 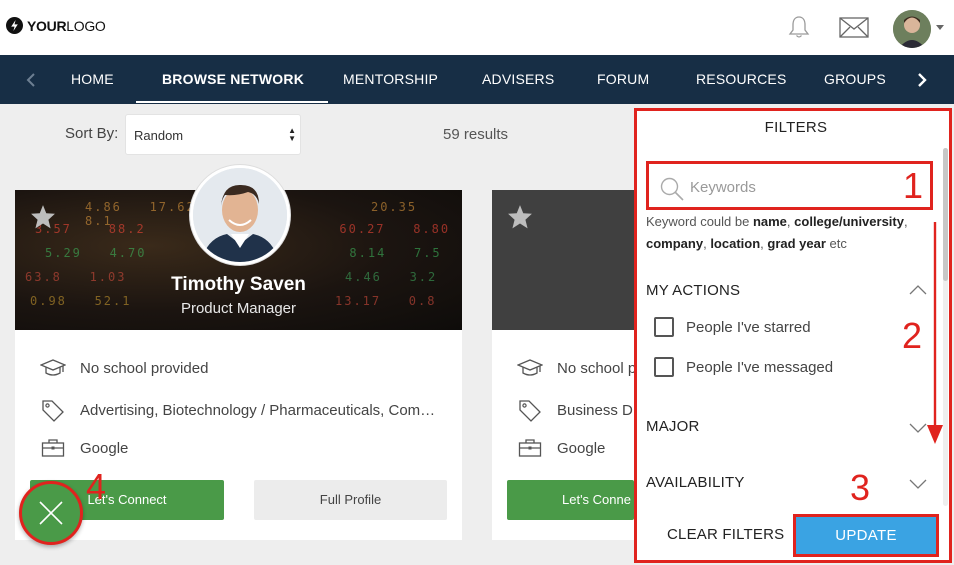 I want to click on filter-option-starred: People I've starred, so click(x=732, y=327).